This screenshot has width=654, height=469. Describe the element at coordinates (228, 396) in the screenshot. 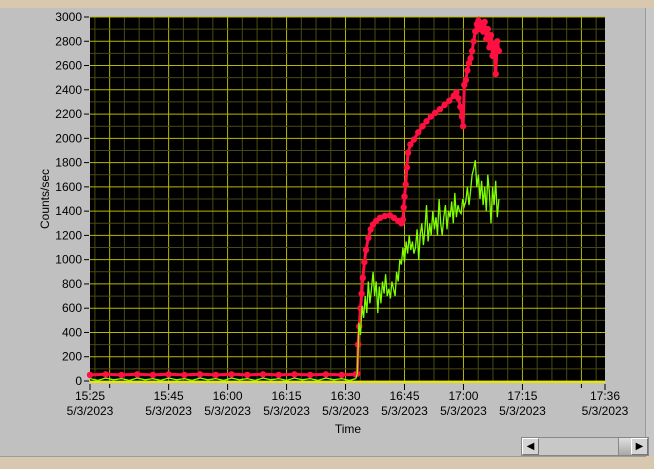

I see `x-tick-time: 16:00` at that location.